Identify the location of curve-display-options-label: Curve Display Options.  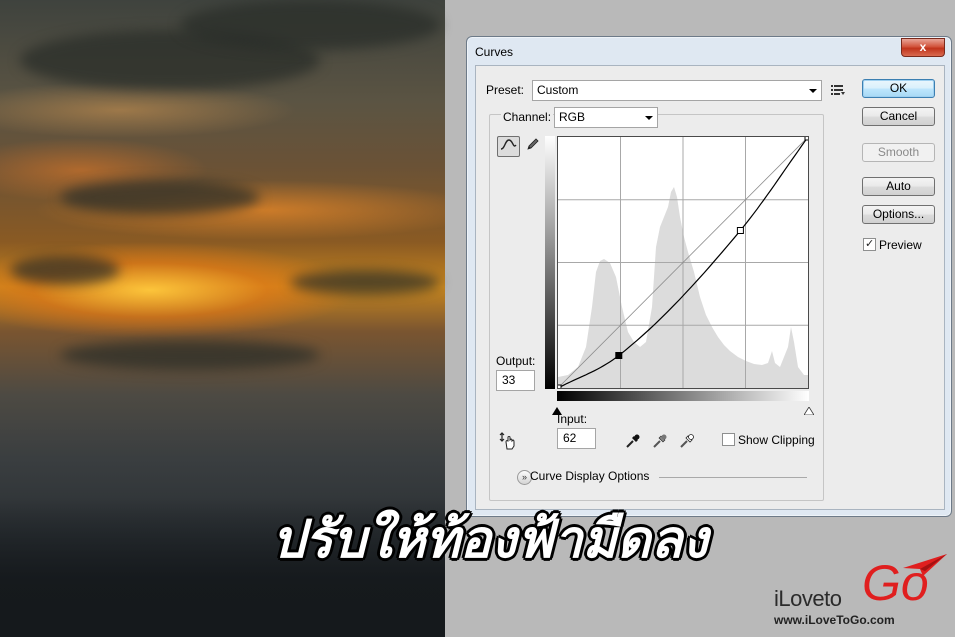
(589, 476).